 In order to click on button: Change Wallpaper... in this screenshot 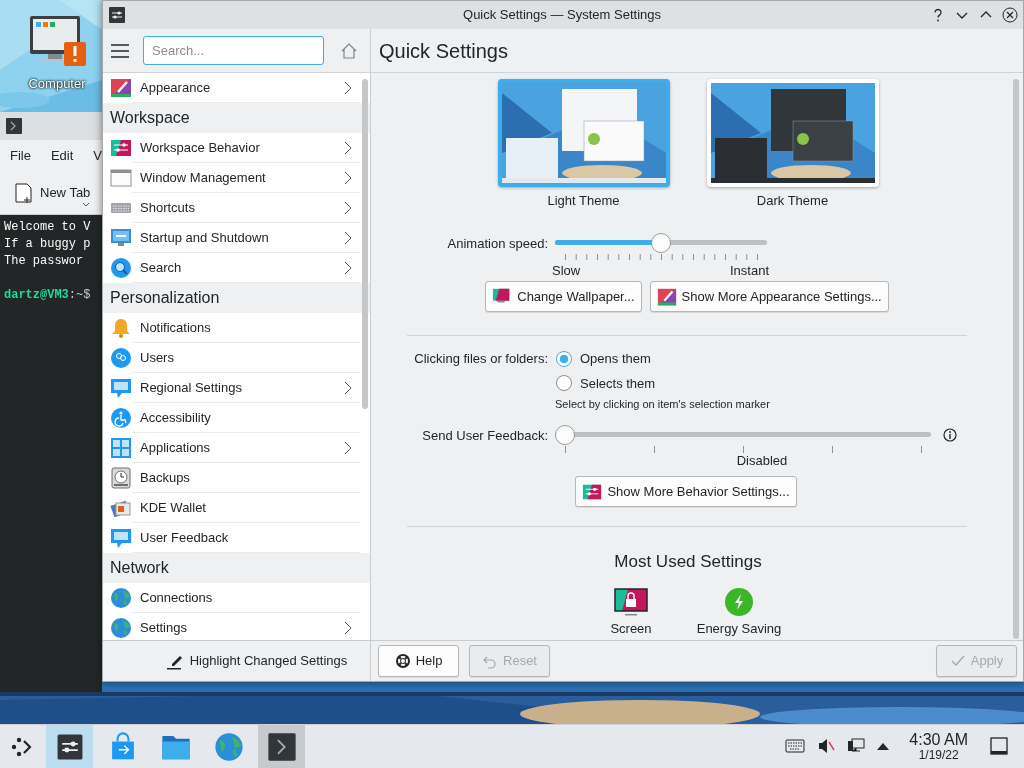, I will do `click(563, 296)`.